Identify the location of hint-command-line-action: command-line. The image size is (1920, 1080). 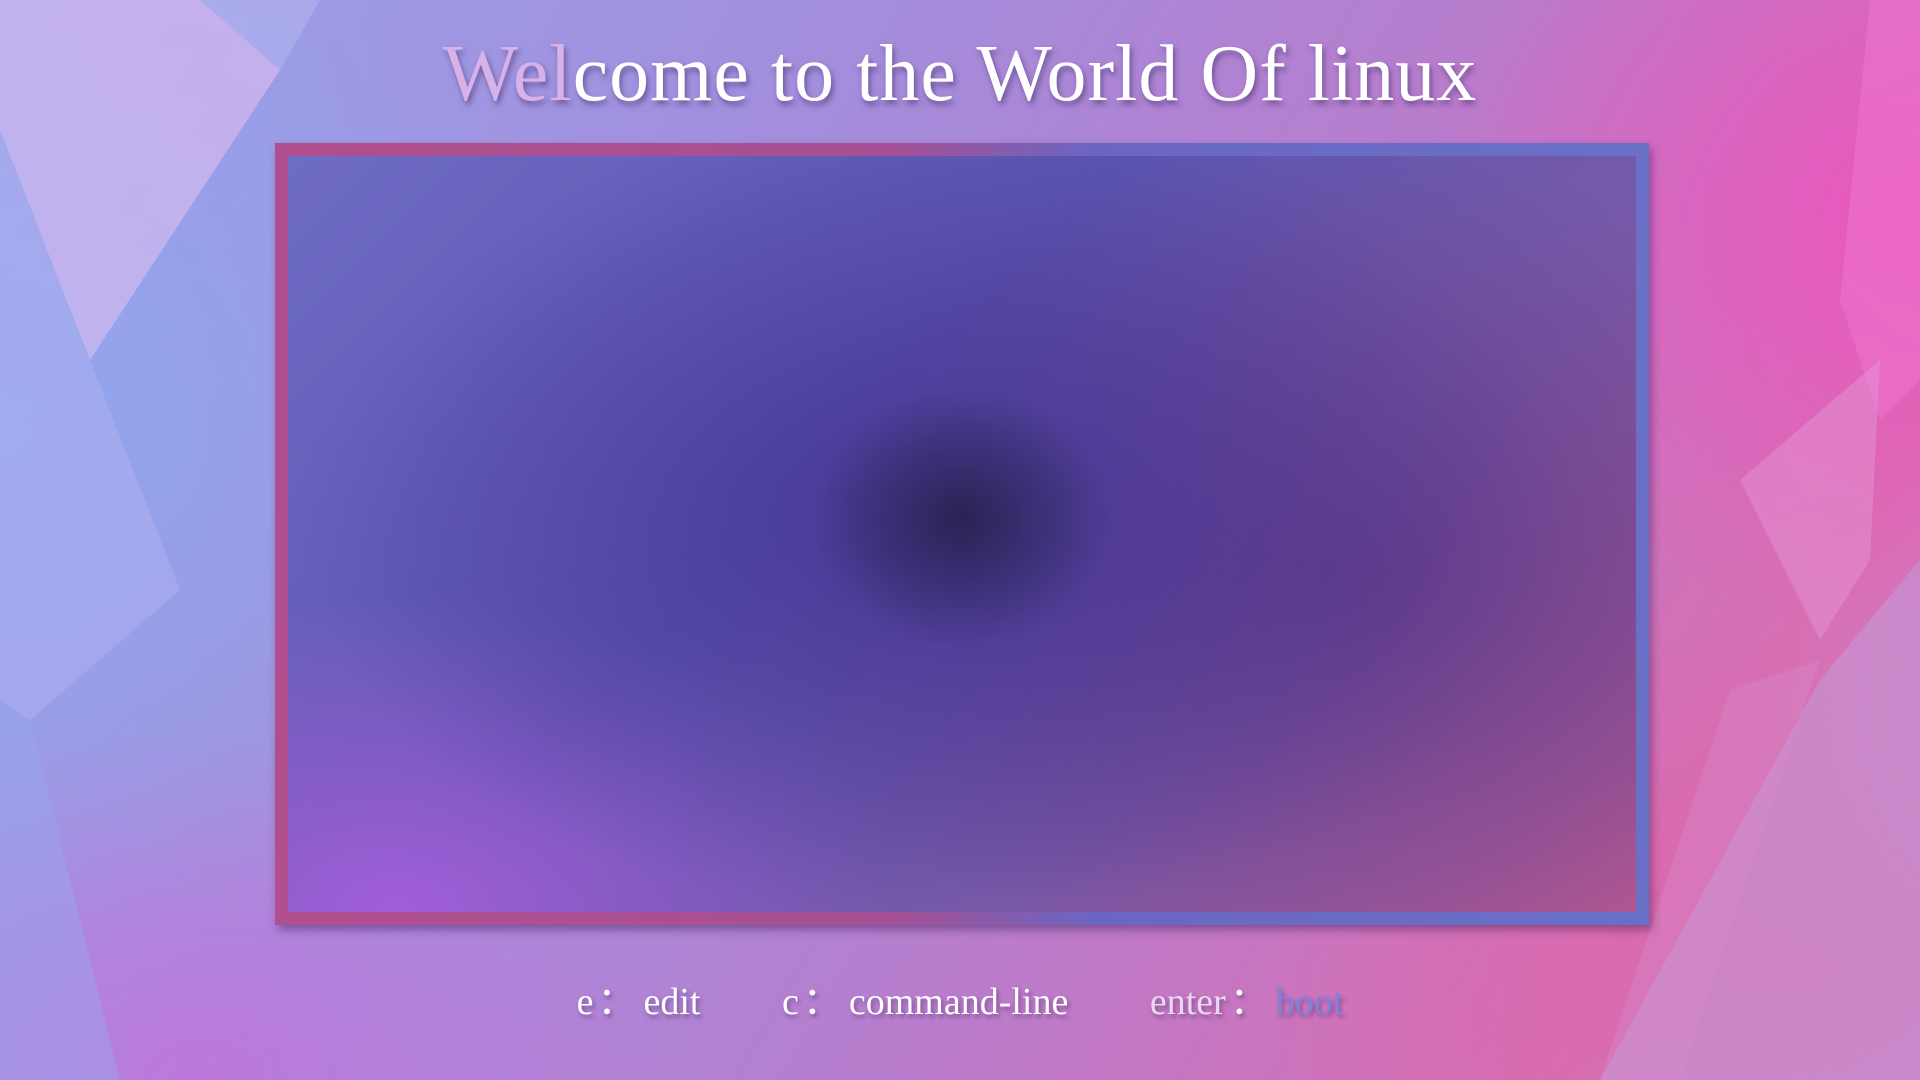
(958, 1002).